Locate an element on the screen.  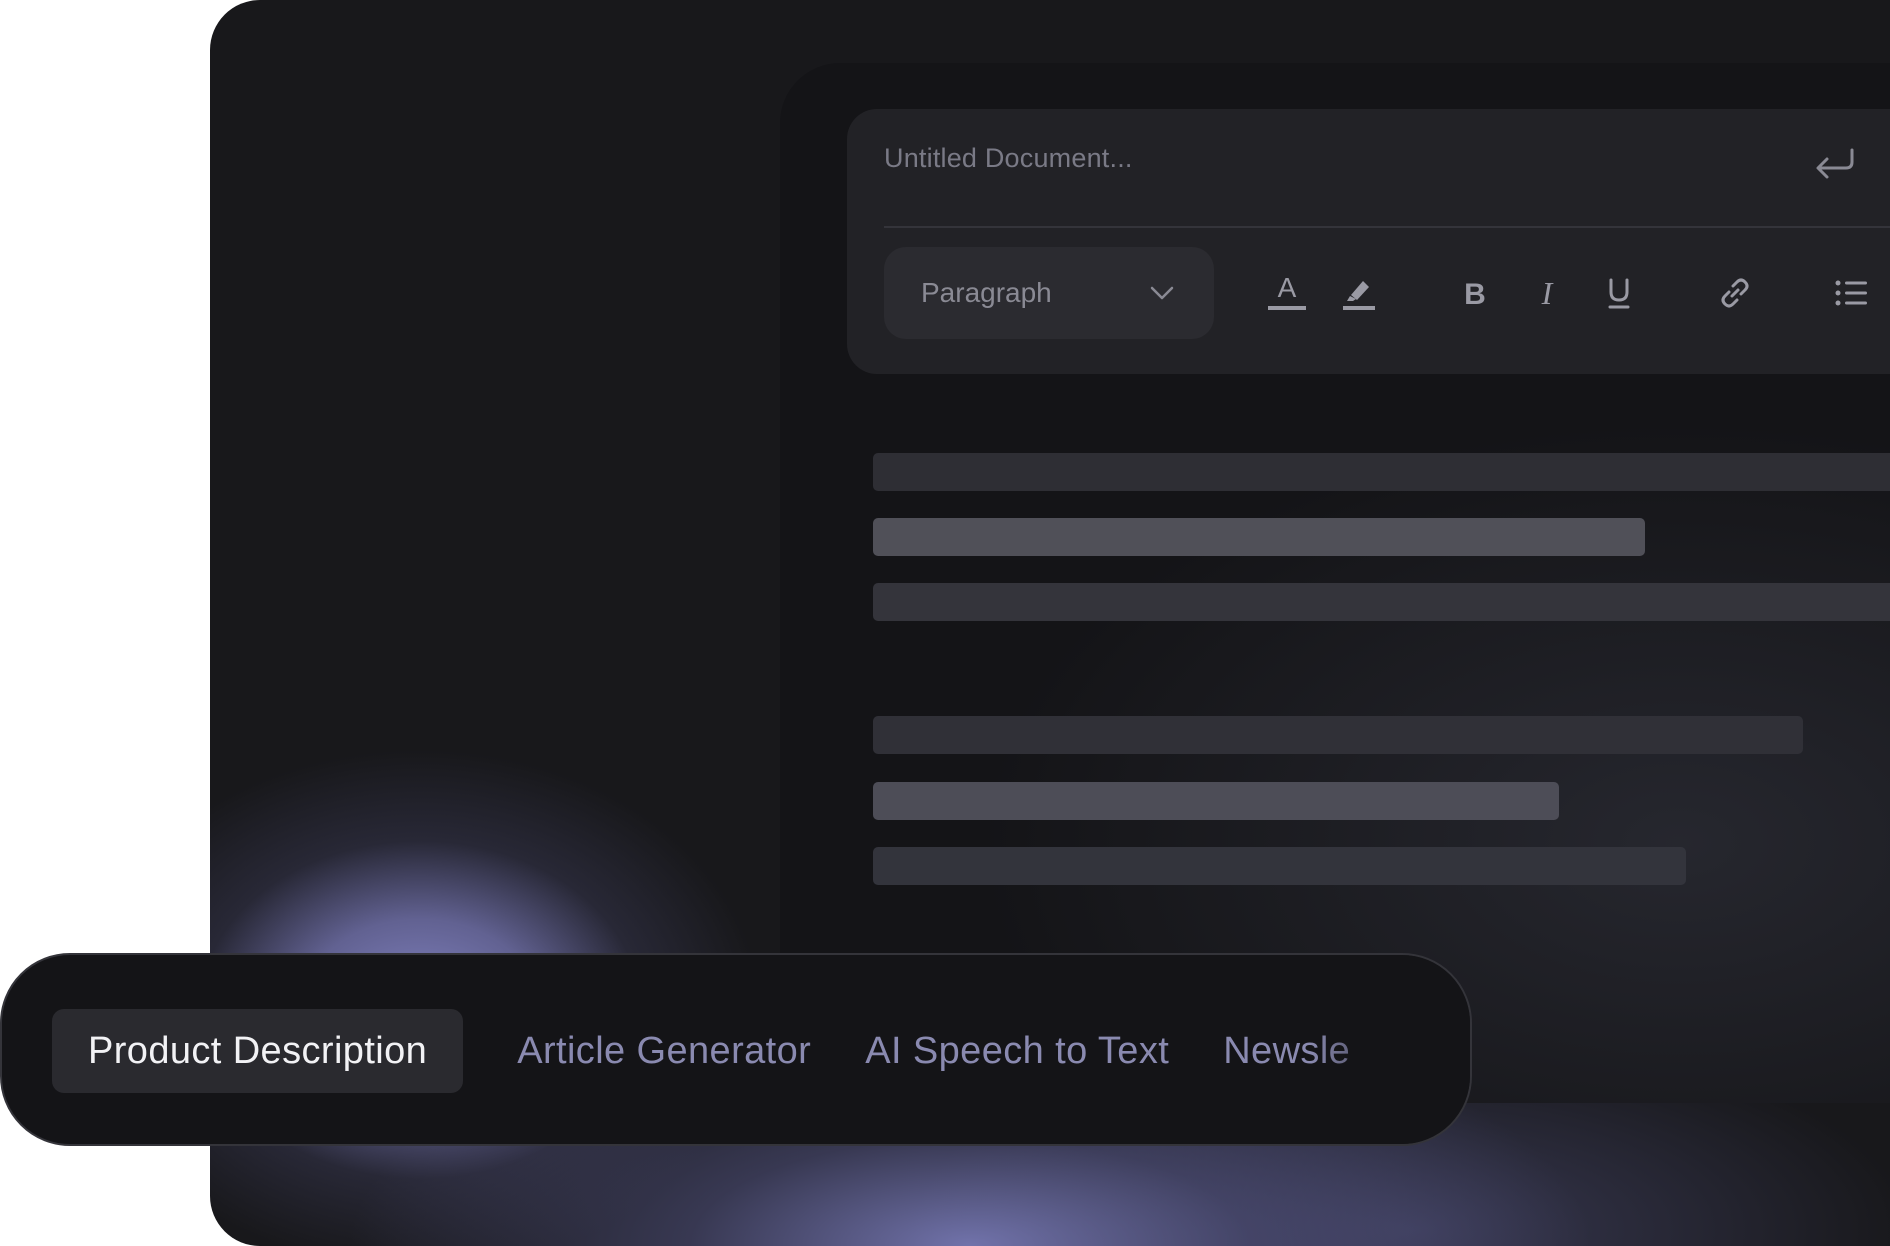
chevron-down-icon is located at coordinates (1162, 293).